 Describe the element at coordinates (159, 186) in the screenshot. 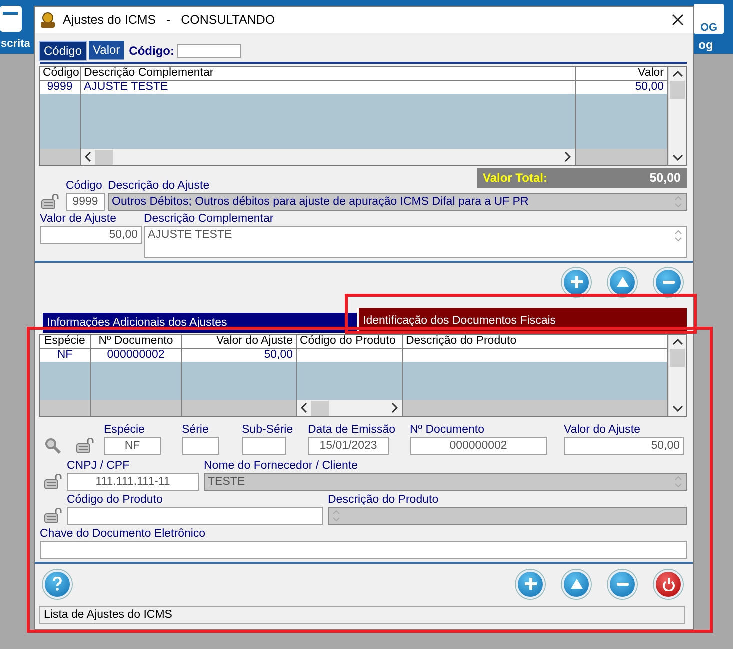

I see `field-label: Descrição do Ajuste` at that location.